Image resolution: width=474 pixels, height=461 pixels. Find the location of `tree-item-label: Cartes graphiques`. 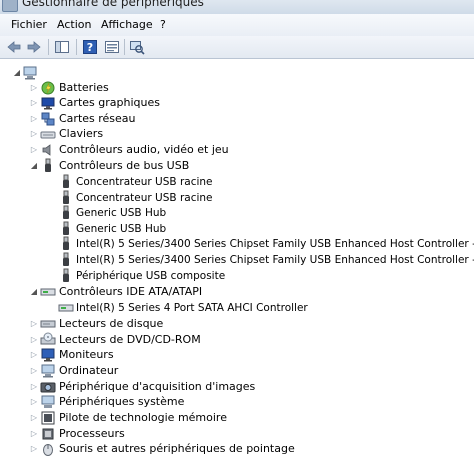

tree-item-label: Cartes graphiques is located at coordinates (109, 102).